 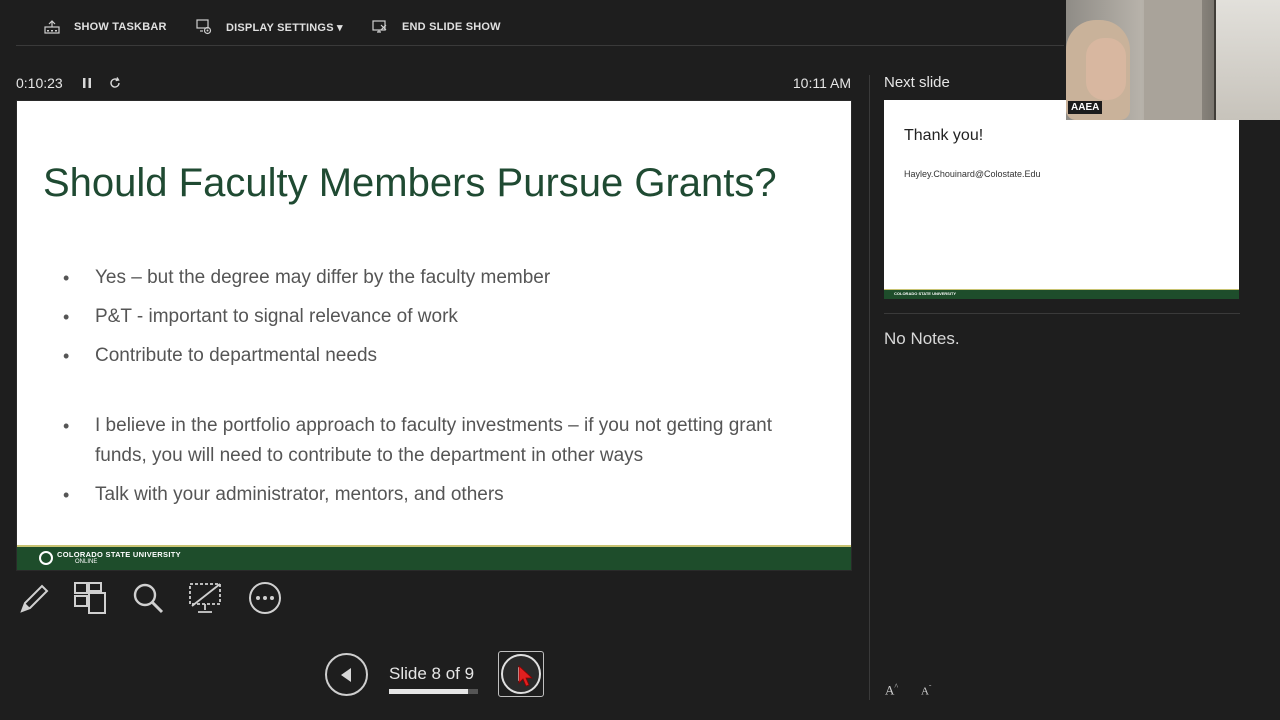 What do you see at coordinates (1062, 313) in the screenshot?
I see `notes-divider` at bounding box center [1062, 313].